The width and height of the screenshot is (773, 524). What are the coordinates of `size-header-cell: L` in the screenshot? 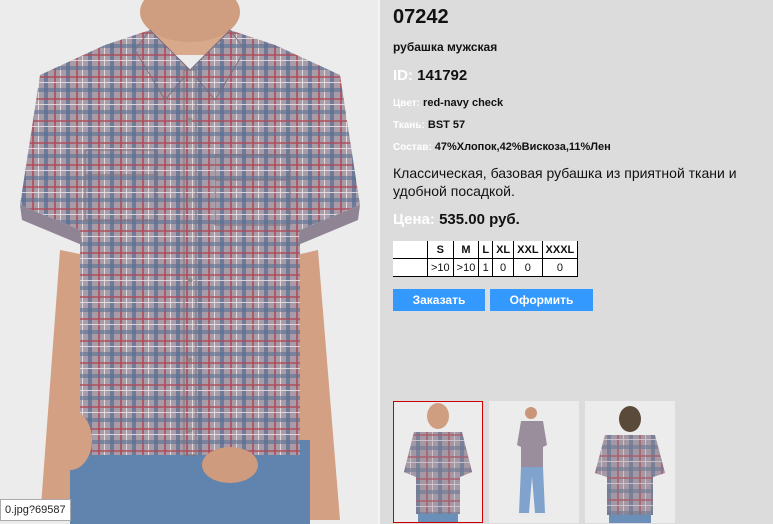 It's located at (486, 250).